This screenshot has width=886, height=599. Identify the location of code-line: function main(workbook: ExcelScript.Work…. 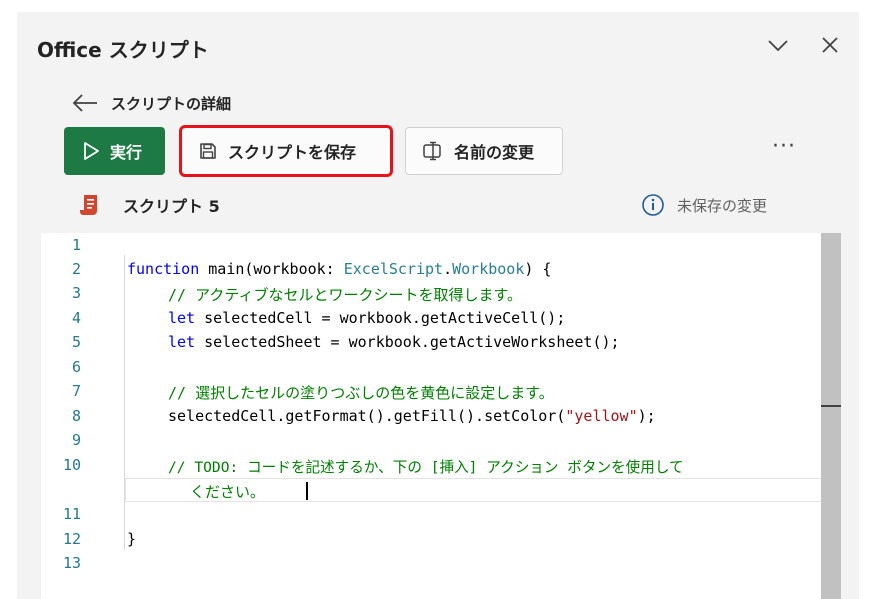
(339, 269).